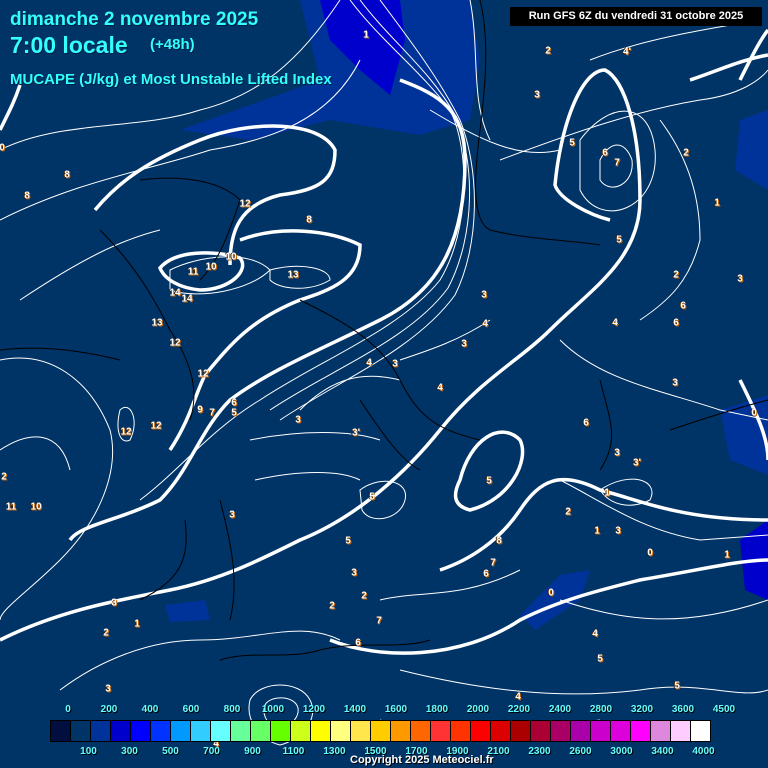 This screenshot has height=768, width=768. What do you see at coordinates (380, 731) in the screenshot?
I see `color-scale-legend` at bounding box center [380, 731].